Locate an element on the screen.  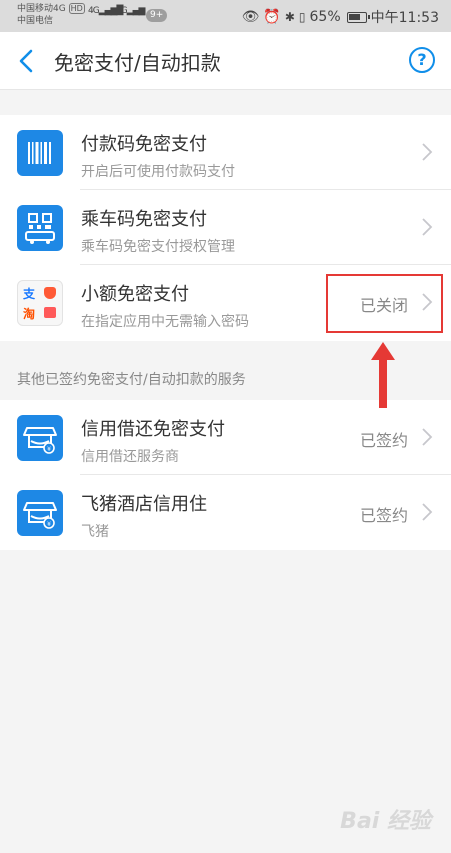
network-type-2: 2G is located at coordinates (122, 11).